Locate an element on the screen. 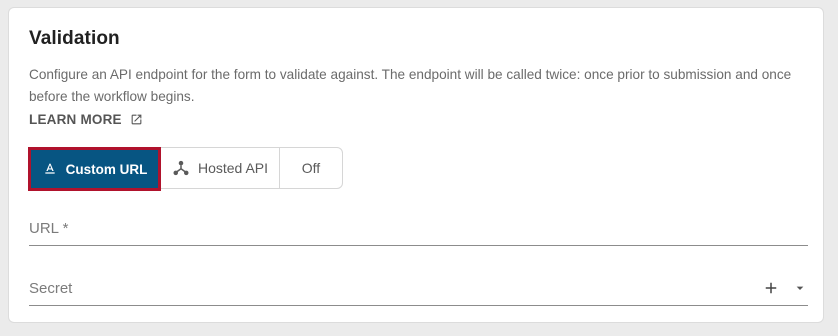  caret-down-icon is located at coordinates (800, 288).